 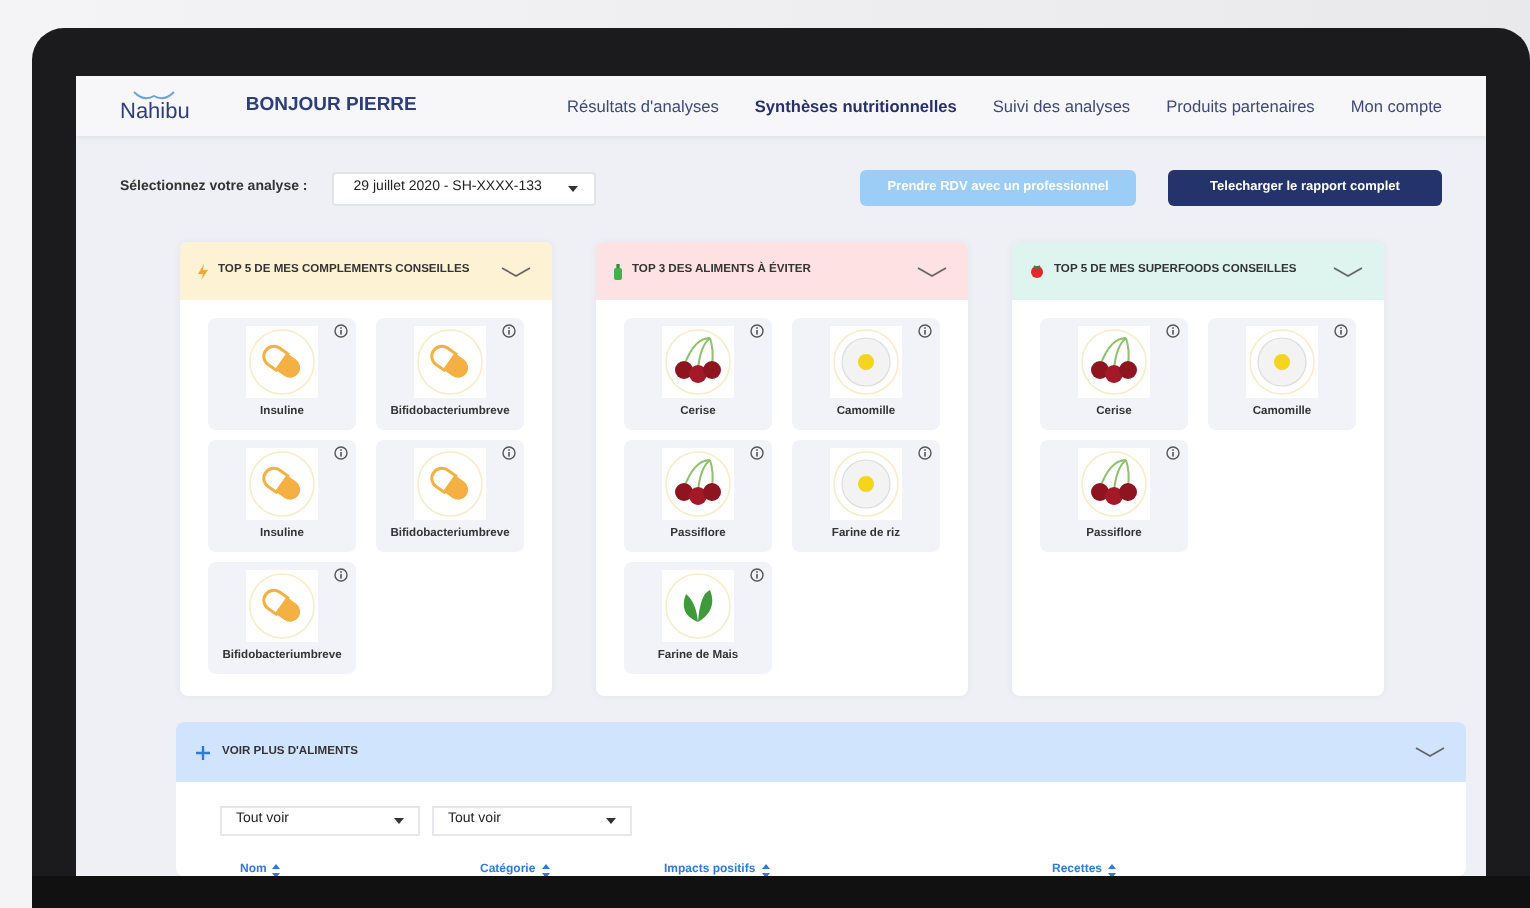 What do you see at coordinates (1037, 271) in the screenshot?
I see `tomato-icon` at bounding box center [1037, 271].